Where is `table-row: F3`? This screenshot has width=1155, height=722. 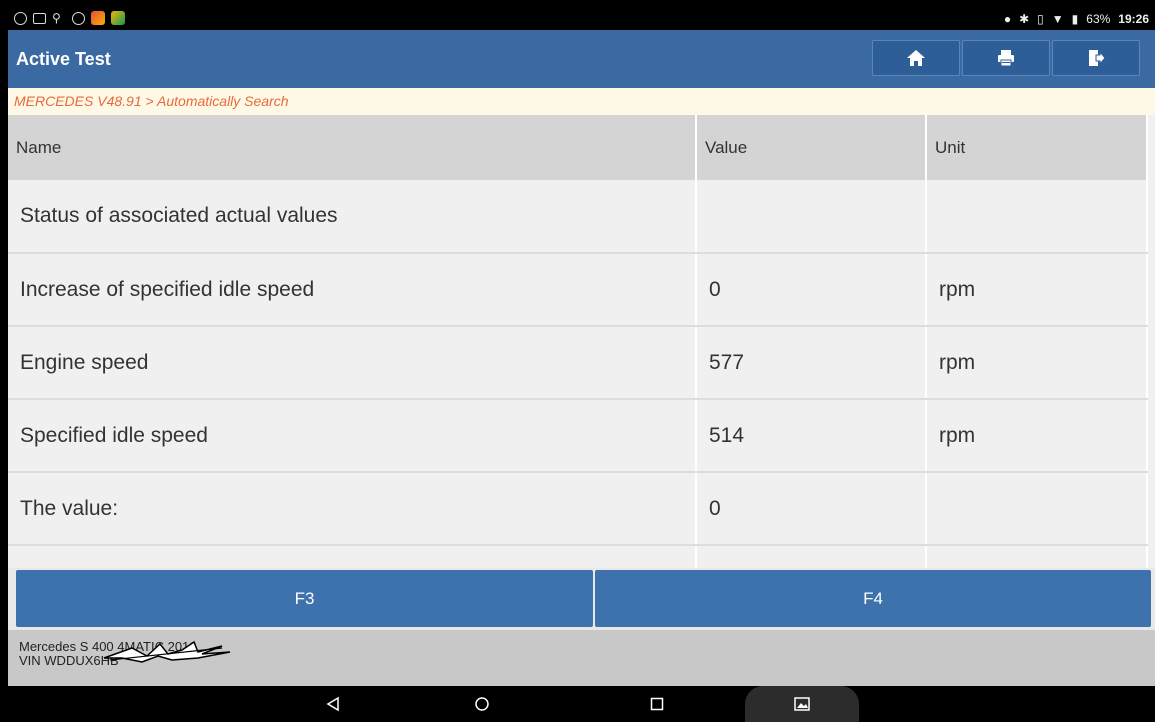 table-row: F3 is located at coordinates (578, 556).